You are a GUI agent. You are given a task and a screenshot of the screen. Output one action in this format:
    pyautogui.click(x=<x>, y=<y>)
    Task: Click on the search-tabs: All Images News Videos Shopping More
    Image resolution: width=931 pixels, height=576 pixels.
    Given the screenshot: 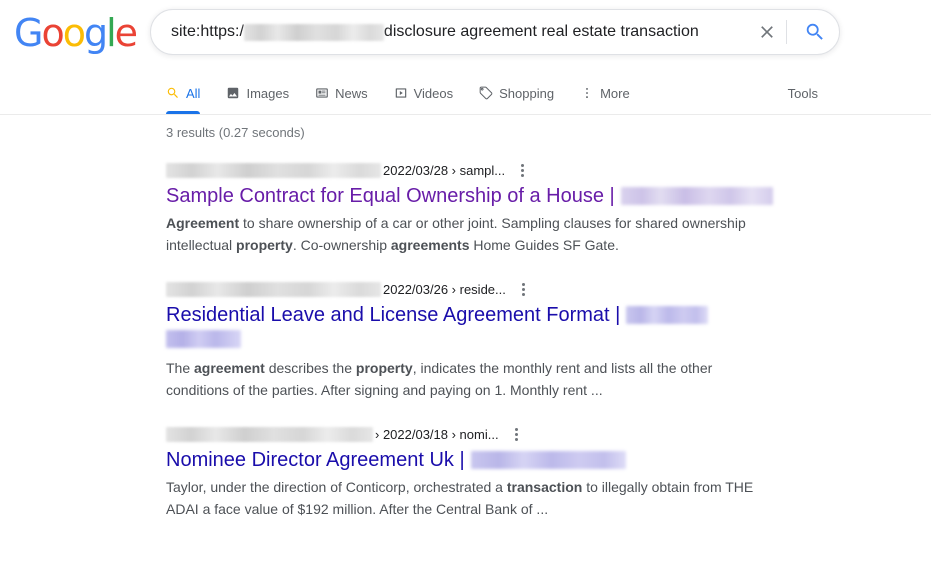 What is the action you would take?
    pyautogui.click(x=411, y=93)
    